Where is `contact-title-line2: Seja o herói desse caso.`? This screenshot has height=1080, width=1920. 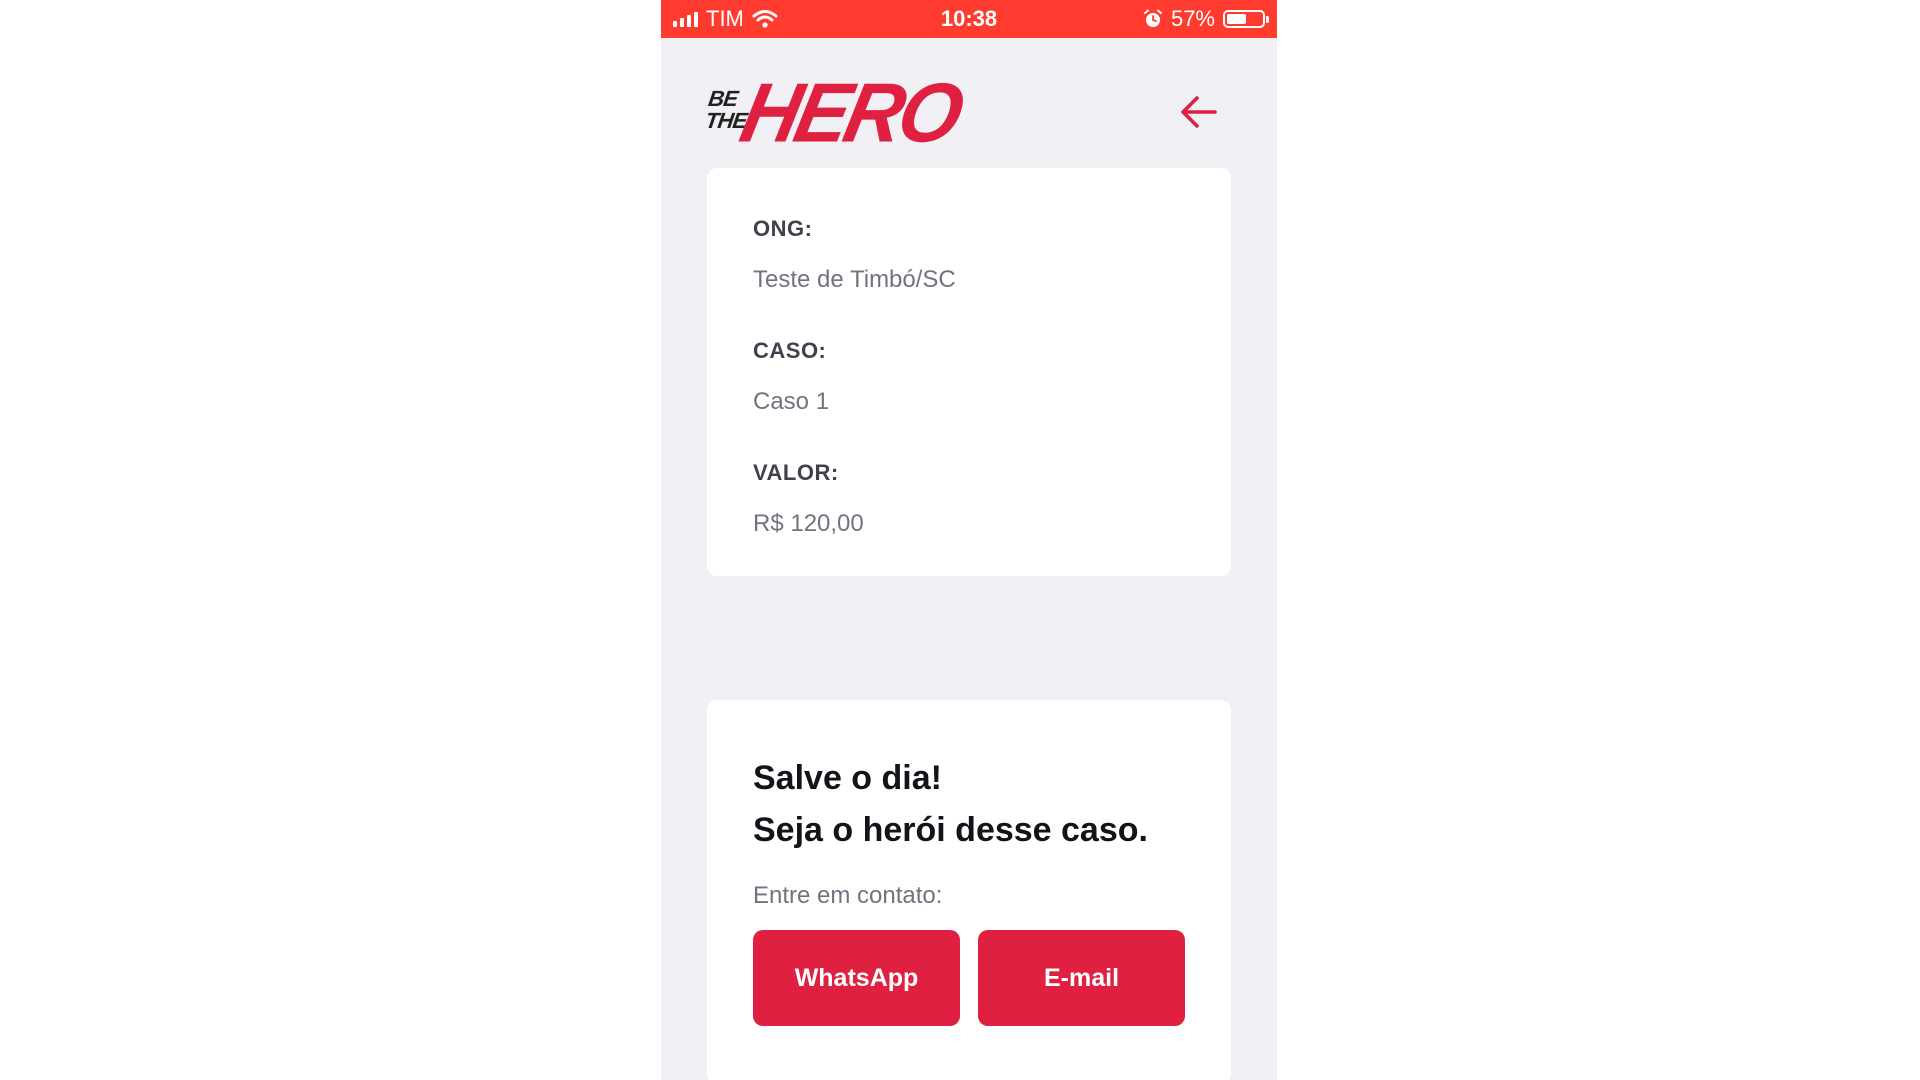 contact-title-line2: Seja o herói desse caso. is located at coordinates (950, 830).